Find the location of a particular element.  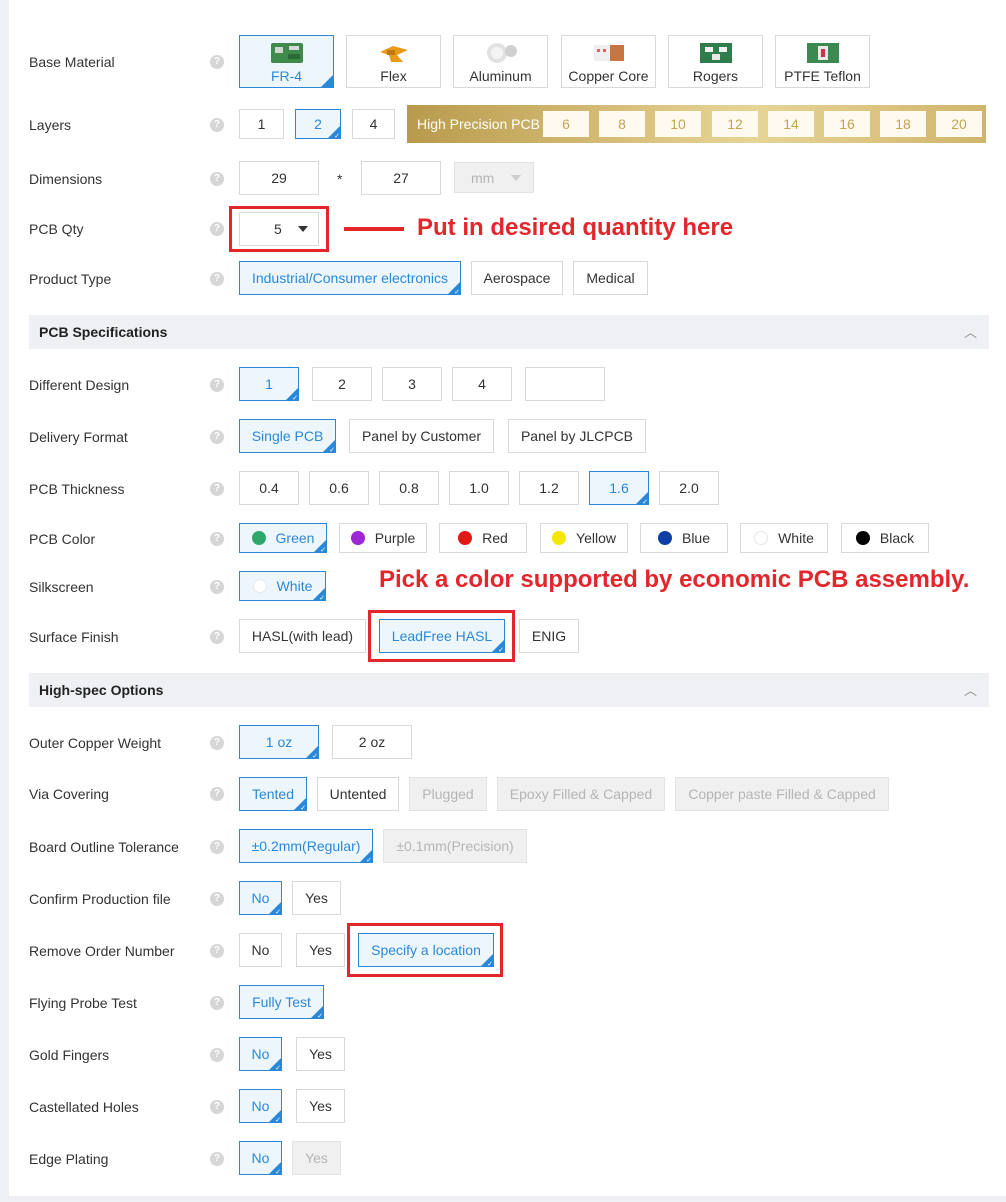

unit-select: mm is located at coordinates (494, 177).